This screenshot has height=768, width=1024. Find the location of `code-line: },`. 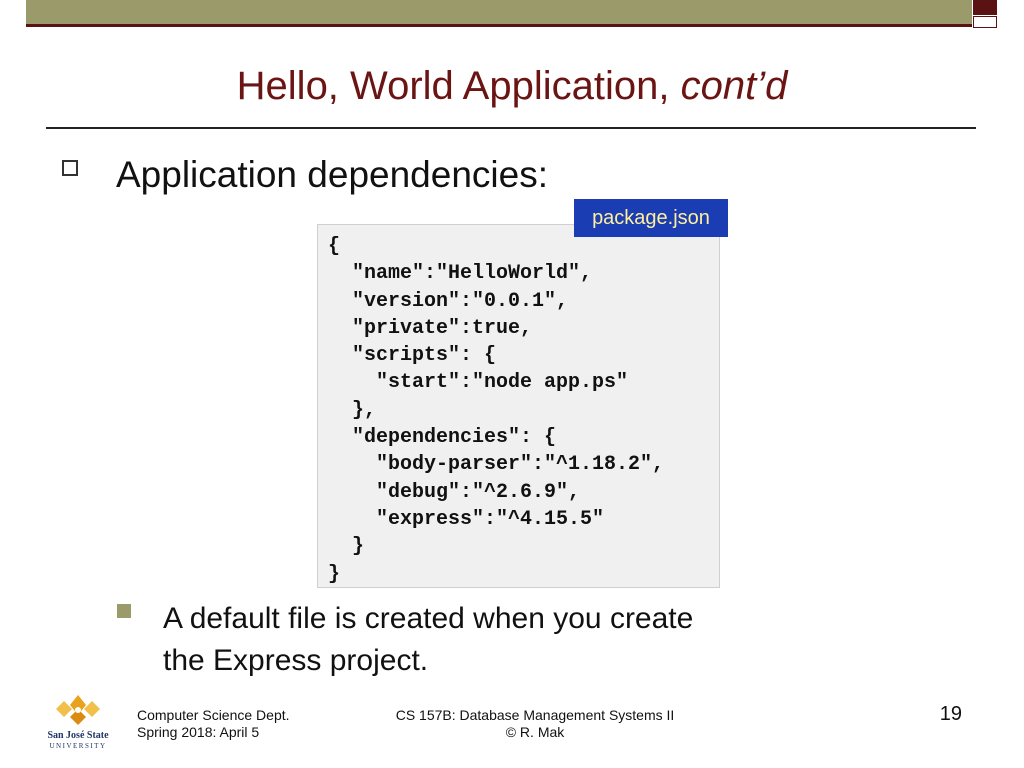

code-line: }, is located at coordinates (352, 410).